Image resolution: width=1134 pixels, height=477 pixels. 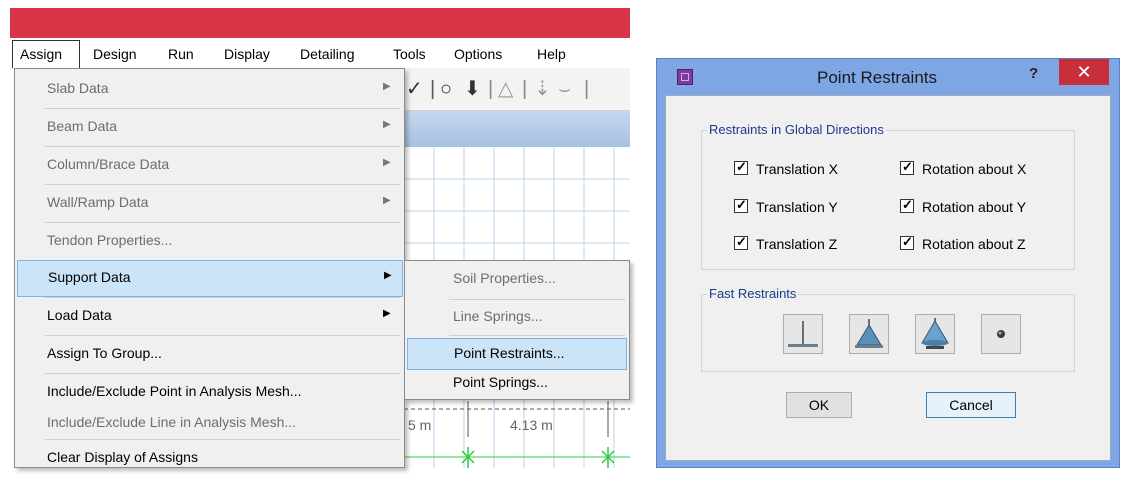 What do you see at coordinates (327, 54) in the screenshot?
I see `menu-detailing: Detailing` at bounding box center [327, 54].